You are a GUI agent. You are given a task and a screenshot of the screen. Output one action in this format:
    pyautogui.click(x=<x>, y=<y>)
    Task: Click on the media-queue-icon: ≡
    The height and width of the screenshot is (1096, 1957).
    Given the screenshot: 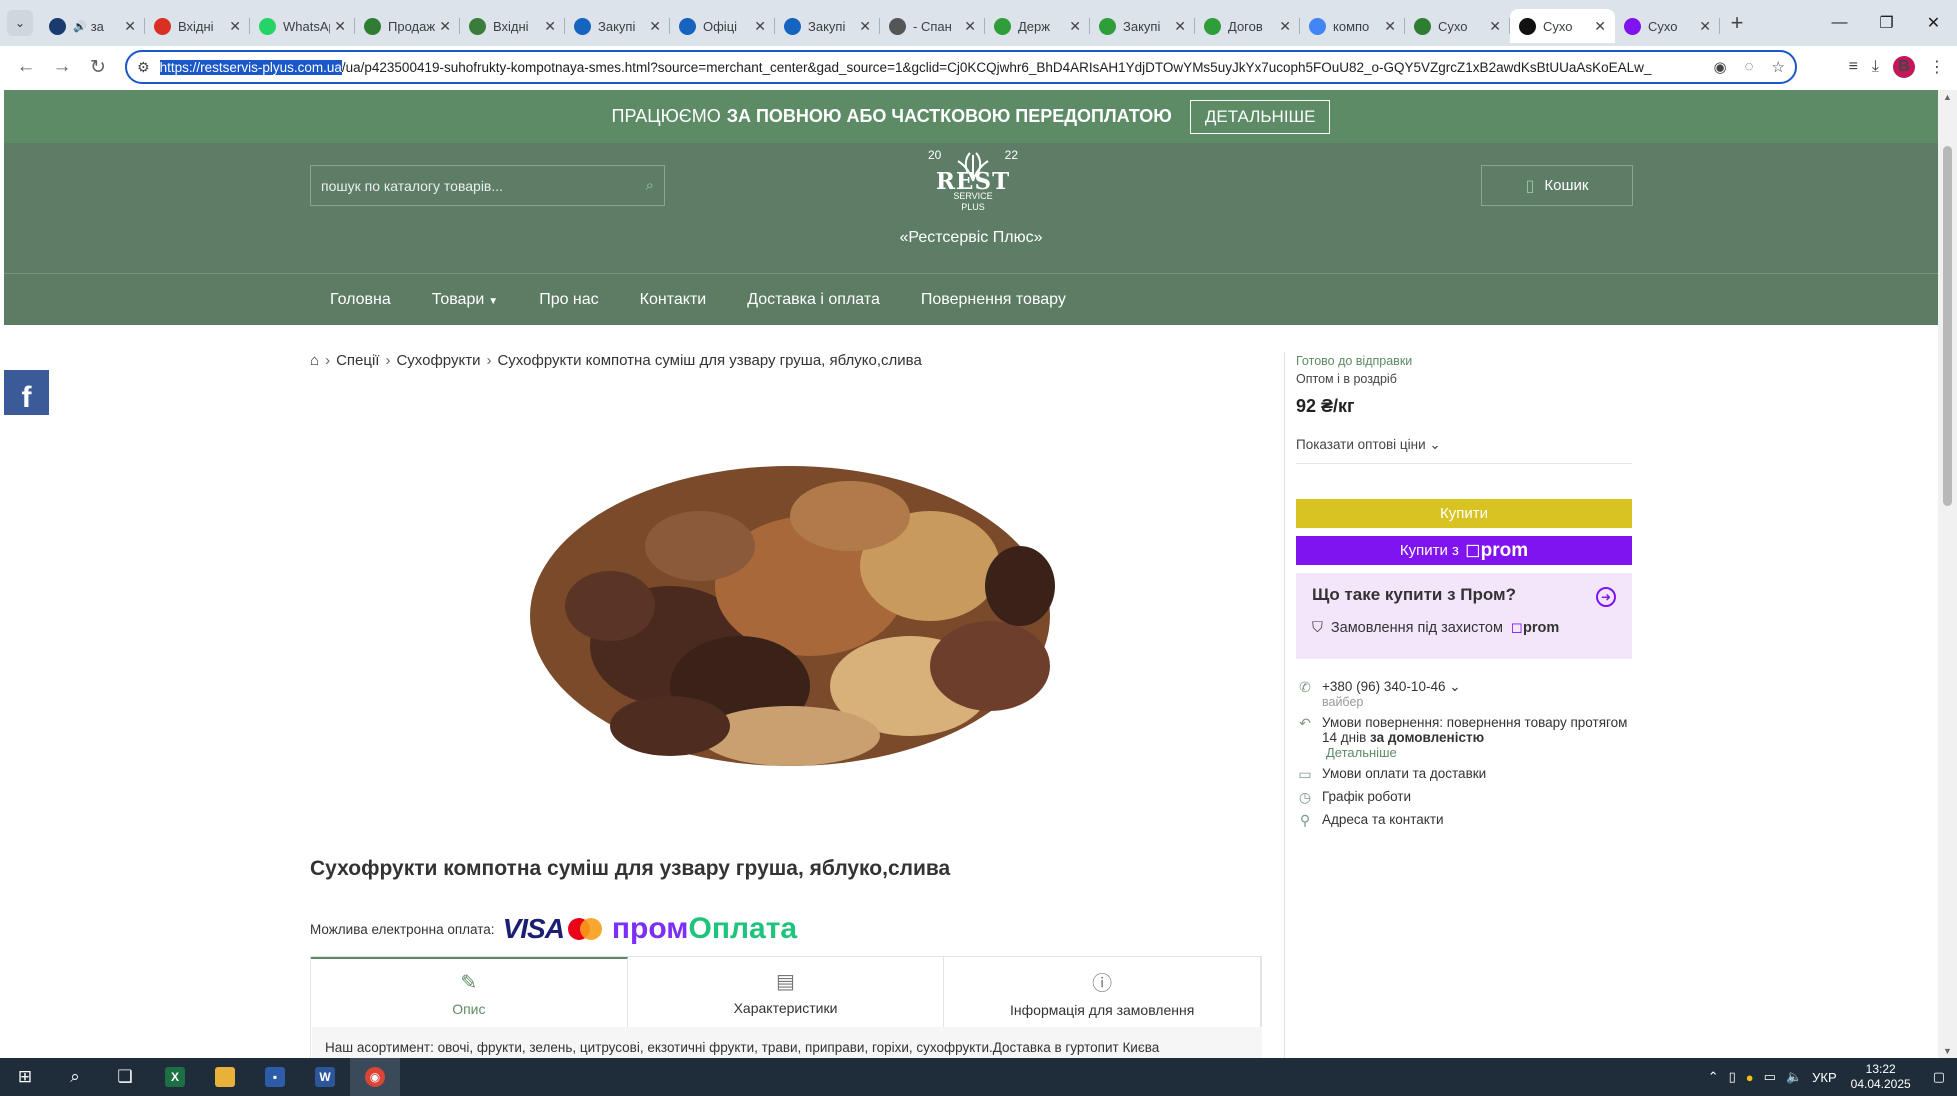 What is the action you would take?
    pyautogui.click(x=1853, y=67)
    